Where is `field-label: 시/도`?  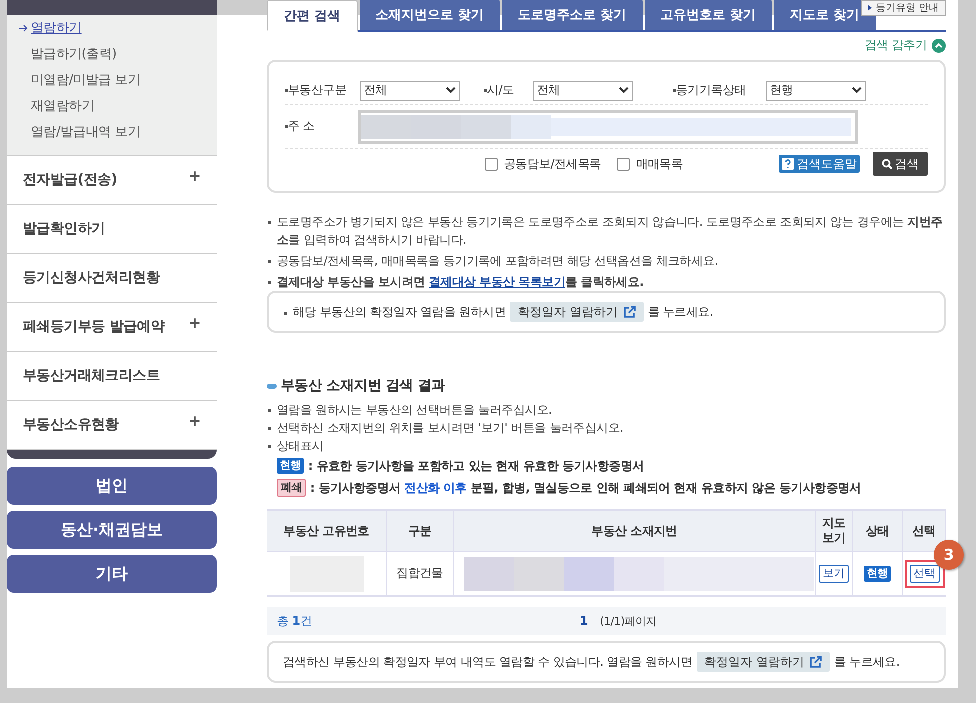 field-label: 시/도 is located at coordinates (501, 90).